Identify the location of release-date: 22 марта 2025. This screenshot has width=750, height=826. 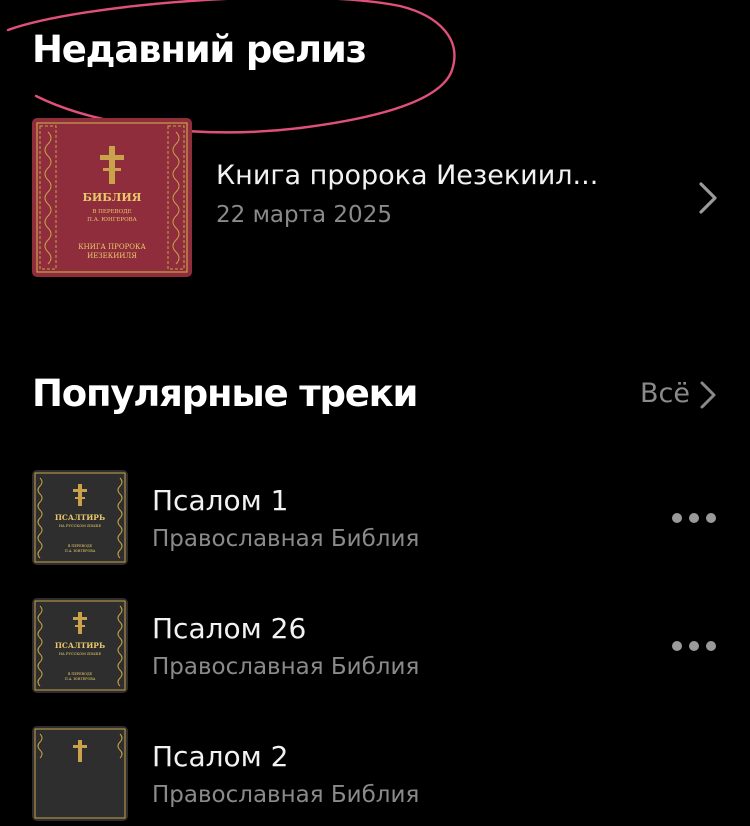
(304, 215).